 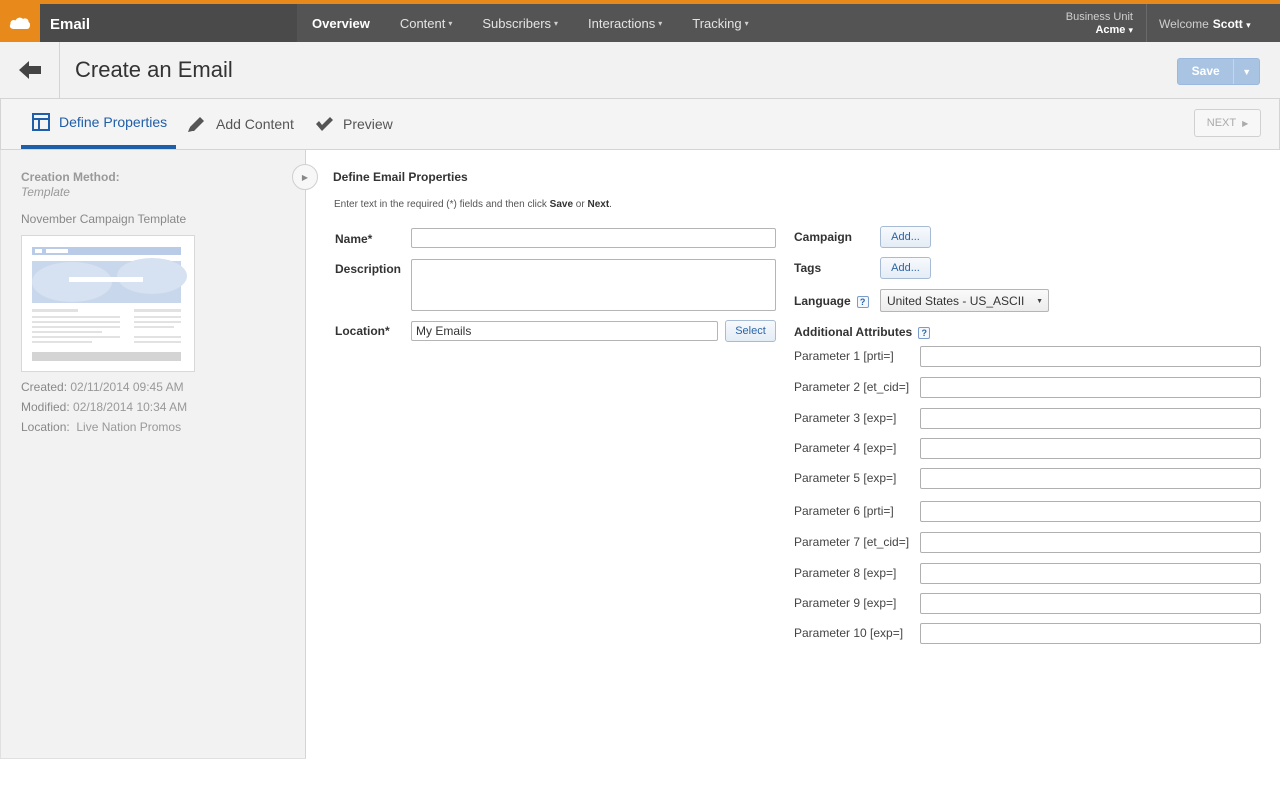 What do you see at coordinates (561, 204) in the screenshot?
I see `instructions-save: Save` at bounding box center [561, 204].